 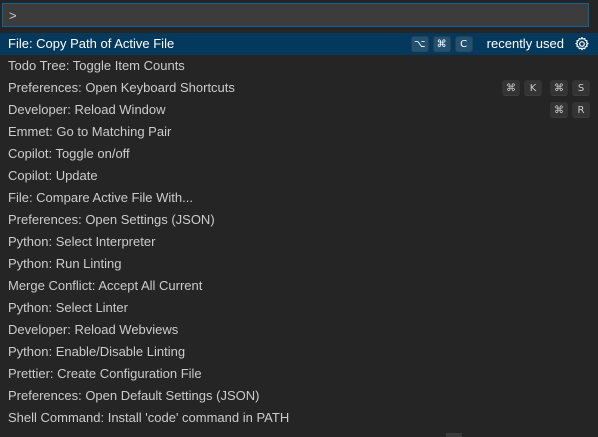 I want to click on key-cap: K, so click(x=533, y=88).